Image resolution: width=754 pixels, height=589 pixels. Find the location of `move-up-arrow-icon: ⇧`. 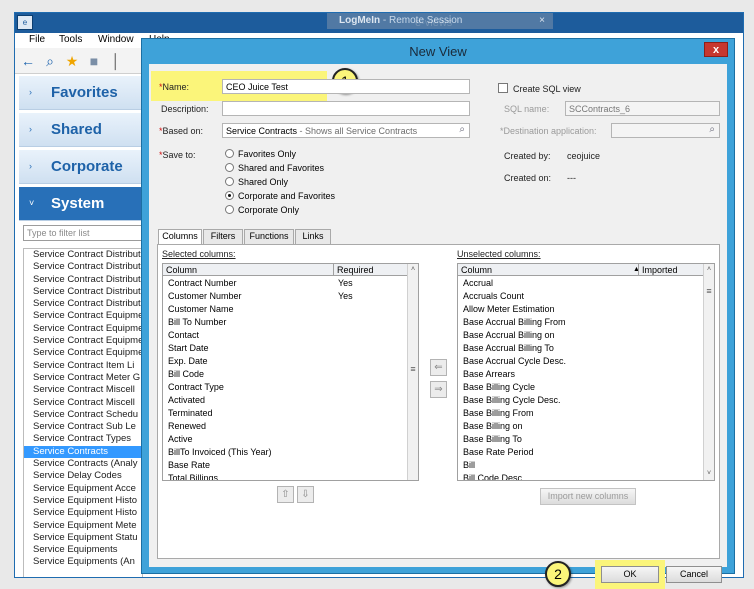

move-up-arrow-icon: ⇧ is located at coordinates (285, 494).